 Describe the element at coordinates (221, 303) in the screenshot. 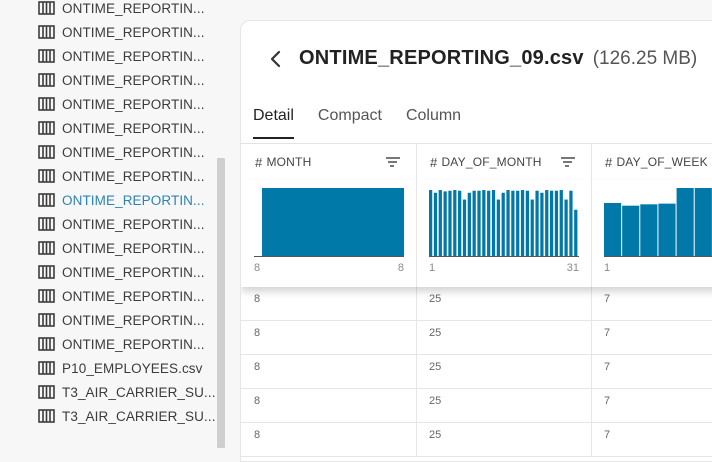

I see `sidebar-scrollbar` at that location.